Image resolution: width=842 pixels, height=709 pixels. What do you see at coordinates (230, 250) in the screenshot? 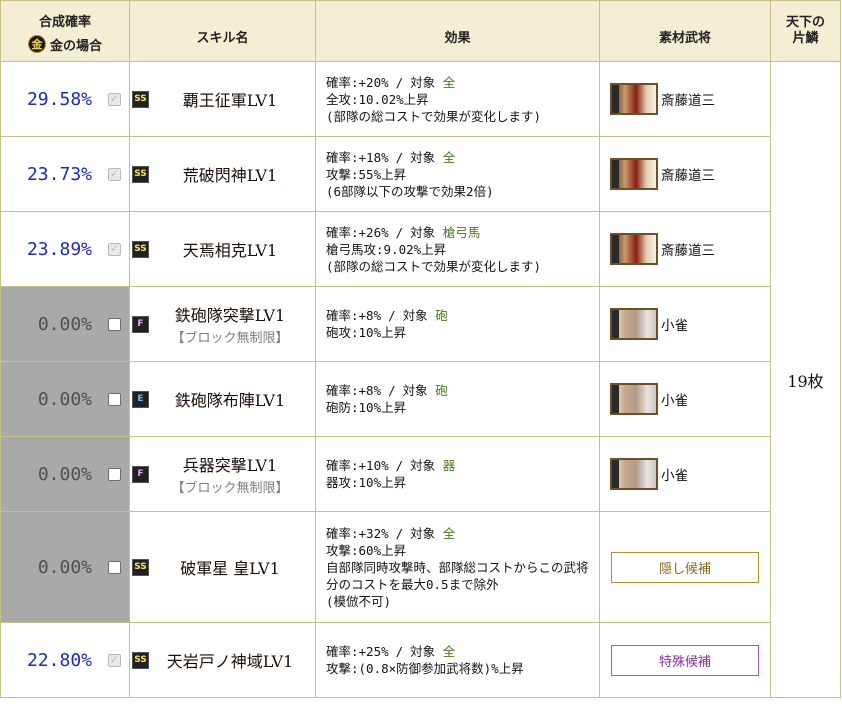
I see `skill-name: 天焉相克LV1` at bounding box center [230, 250].